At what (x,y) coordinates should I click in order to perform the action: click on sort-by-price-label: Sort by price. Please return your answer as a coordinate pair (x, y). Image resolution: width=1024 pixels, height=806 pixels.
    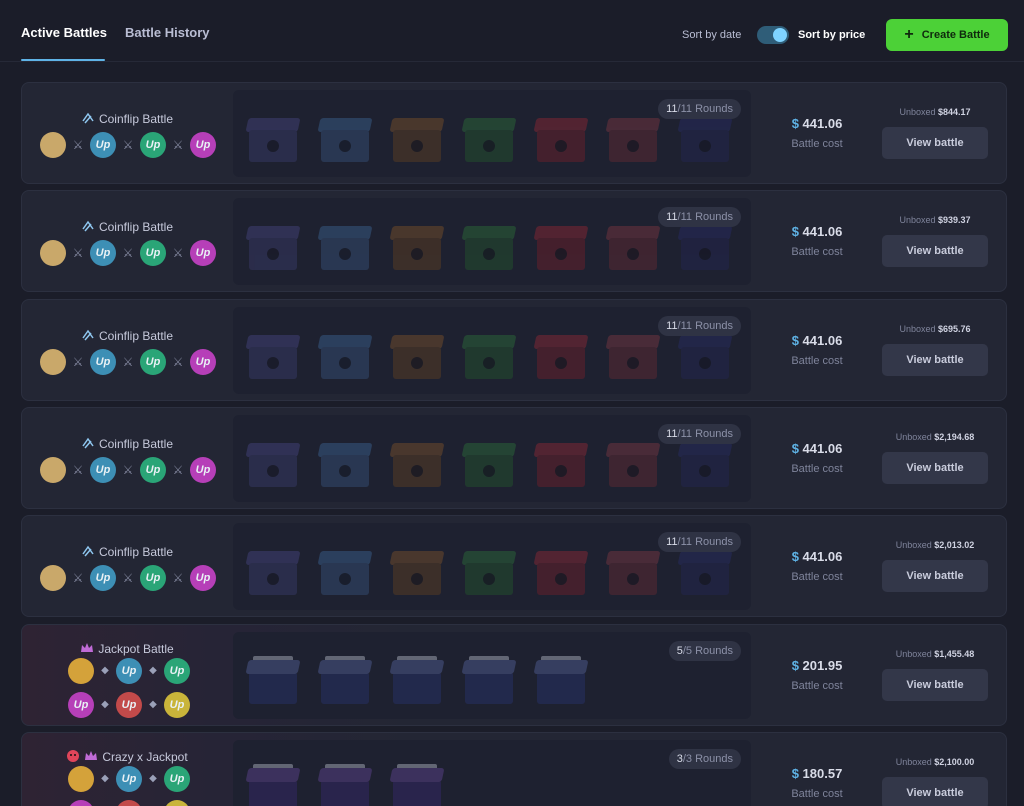
    Looking at the image, I should click on (831, 35).